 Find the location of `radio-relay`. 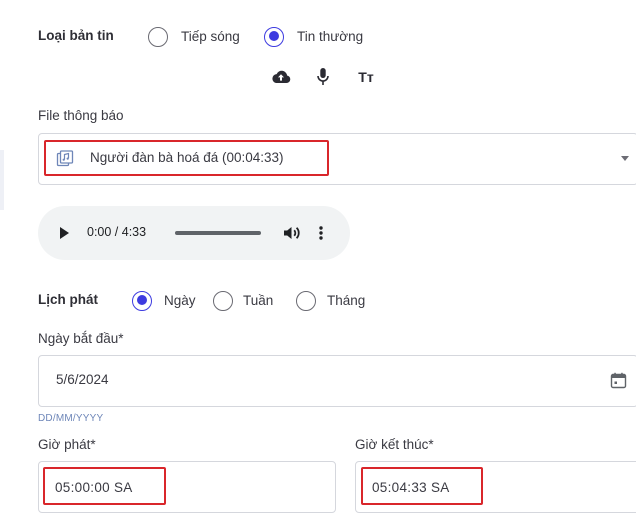

radio-relay is located at coordinates (158, 37).